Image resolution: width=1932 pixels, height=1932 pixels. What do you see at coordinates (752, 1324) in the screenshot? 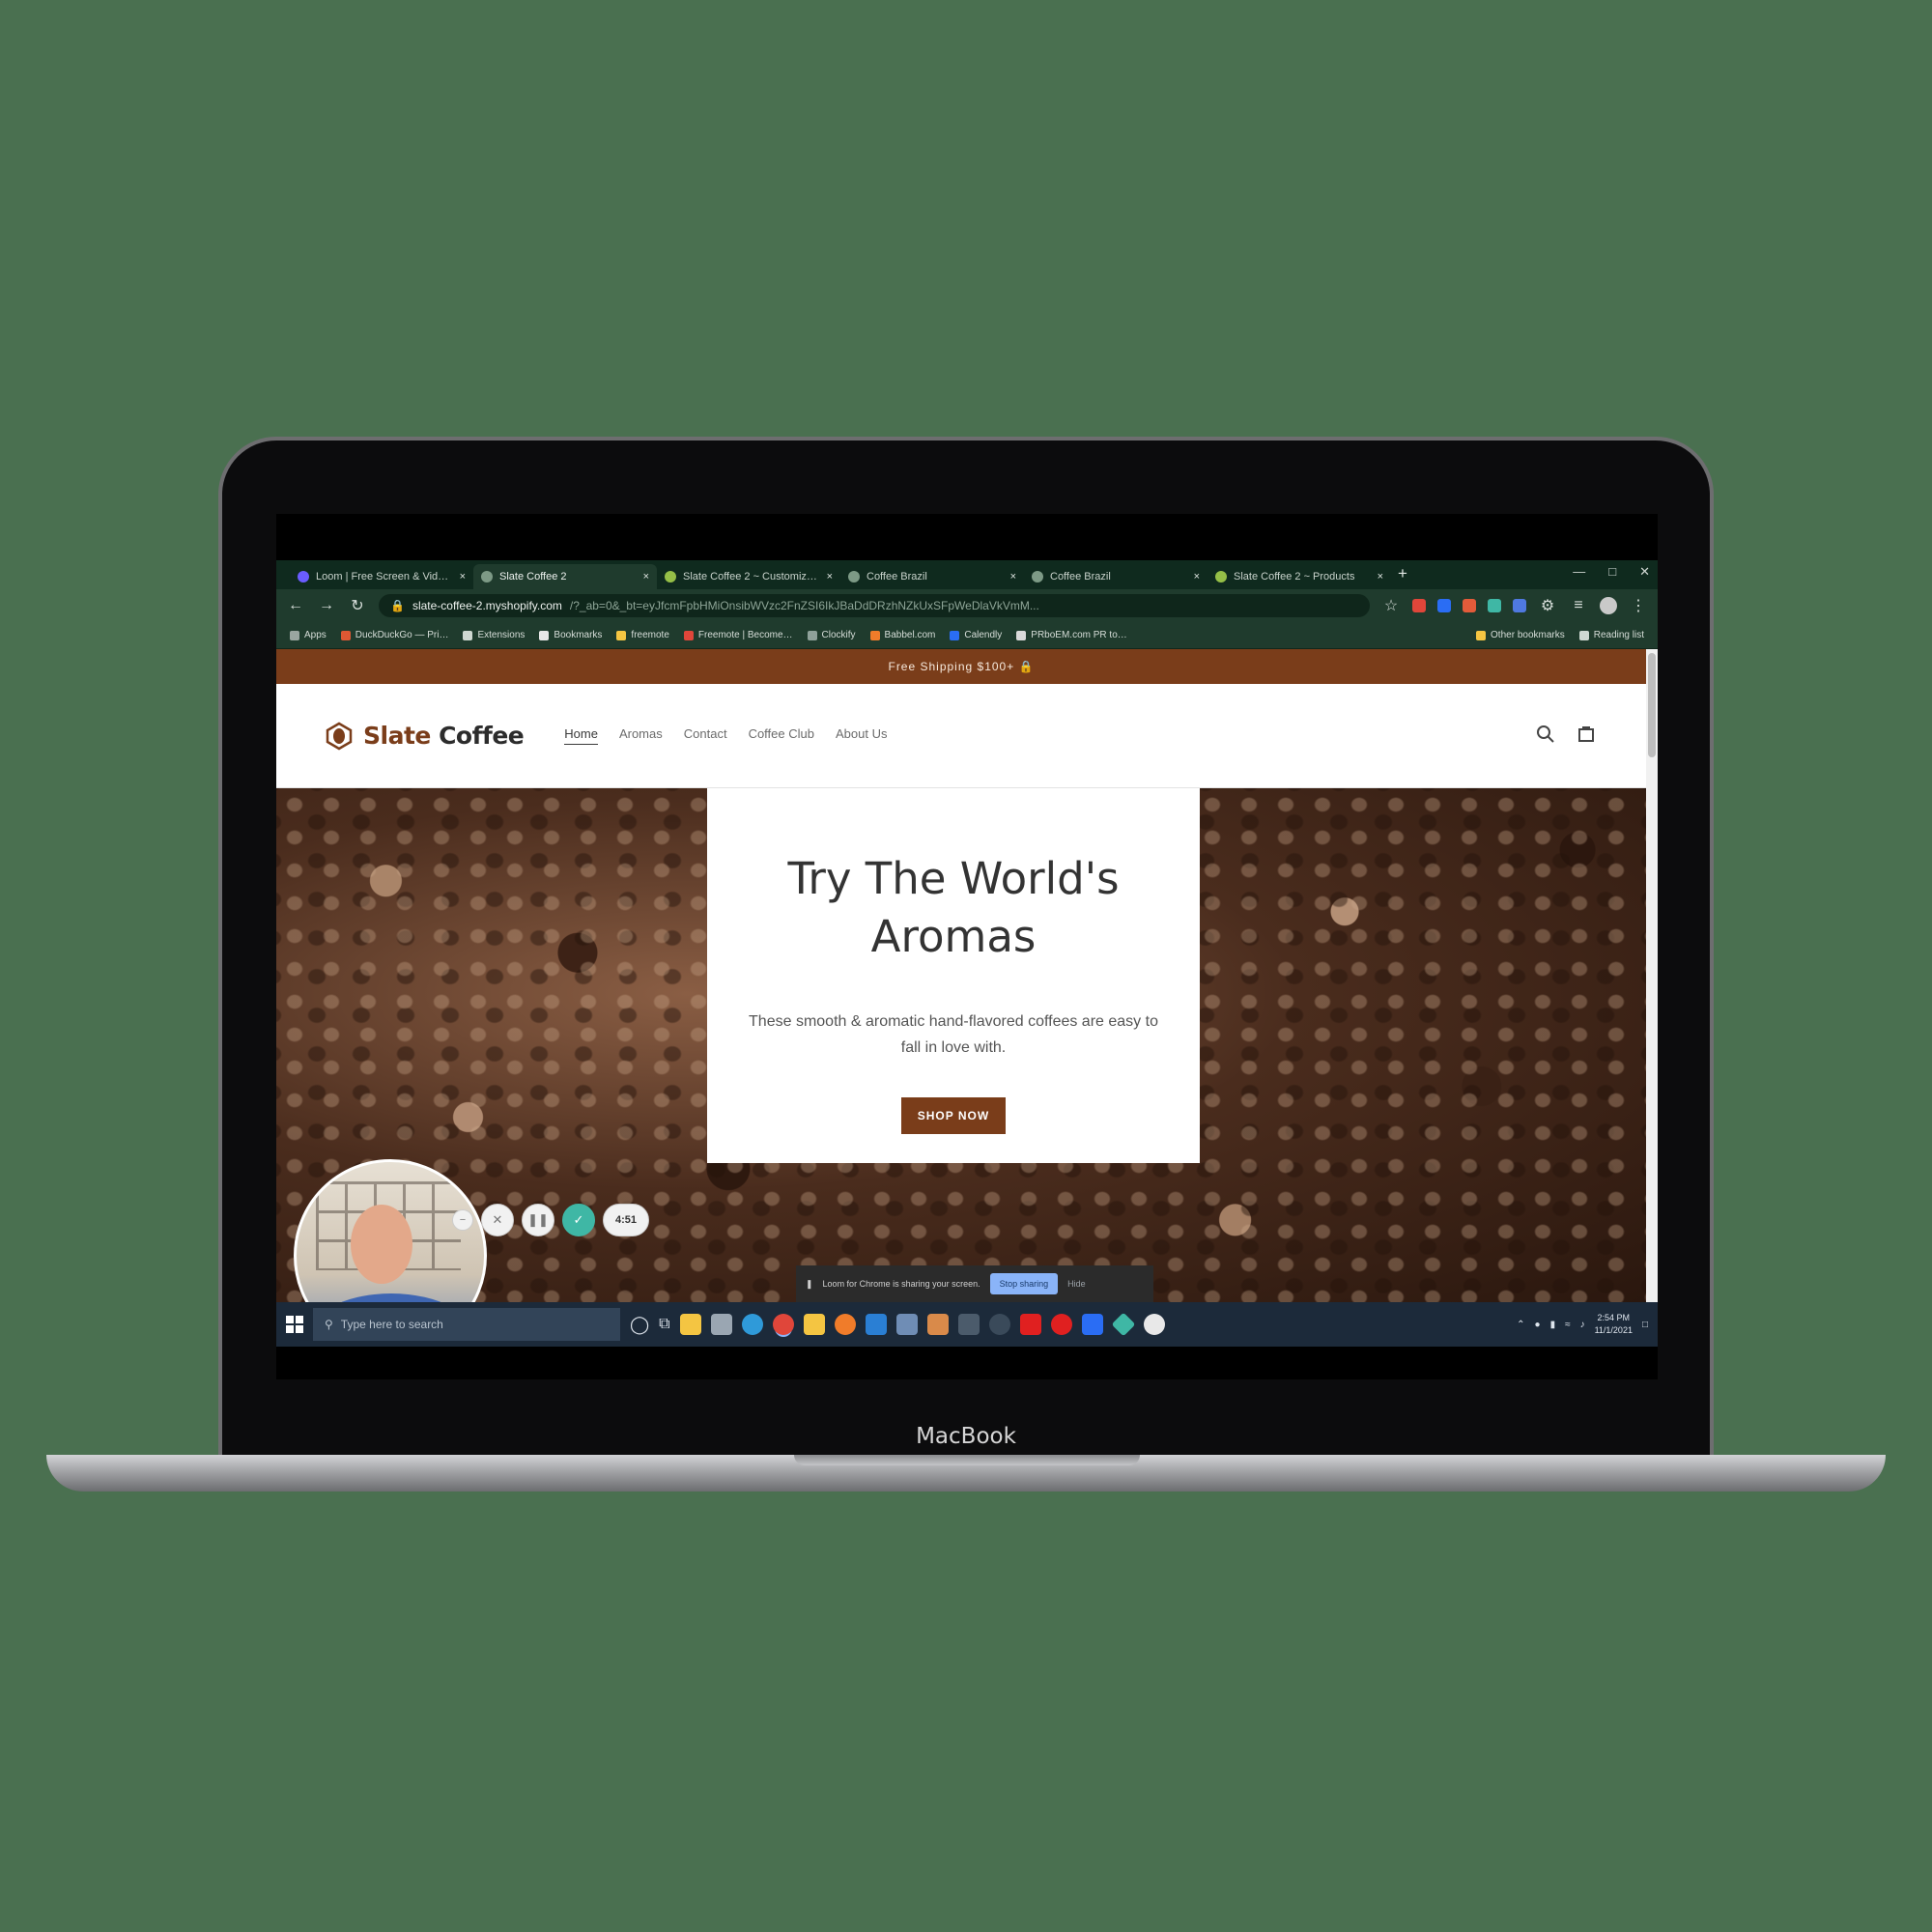
I see `edge-icon` at bounding box center [752, 1324].